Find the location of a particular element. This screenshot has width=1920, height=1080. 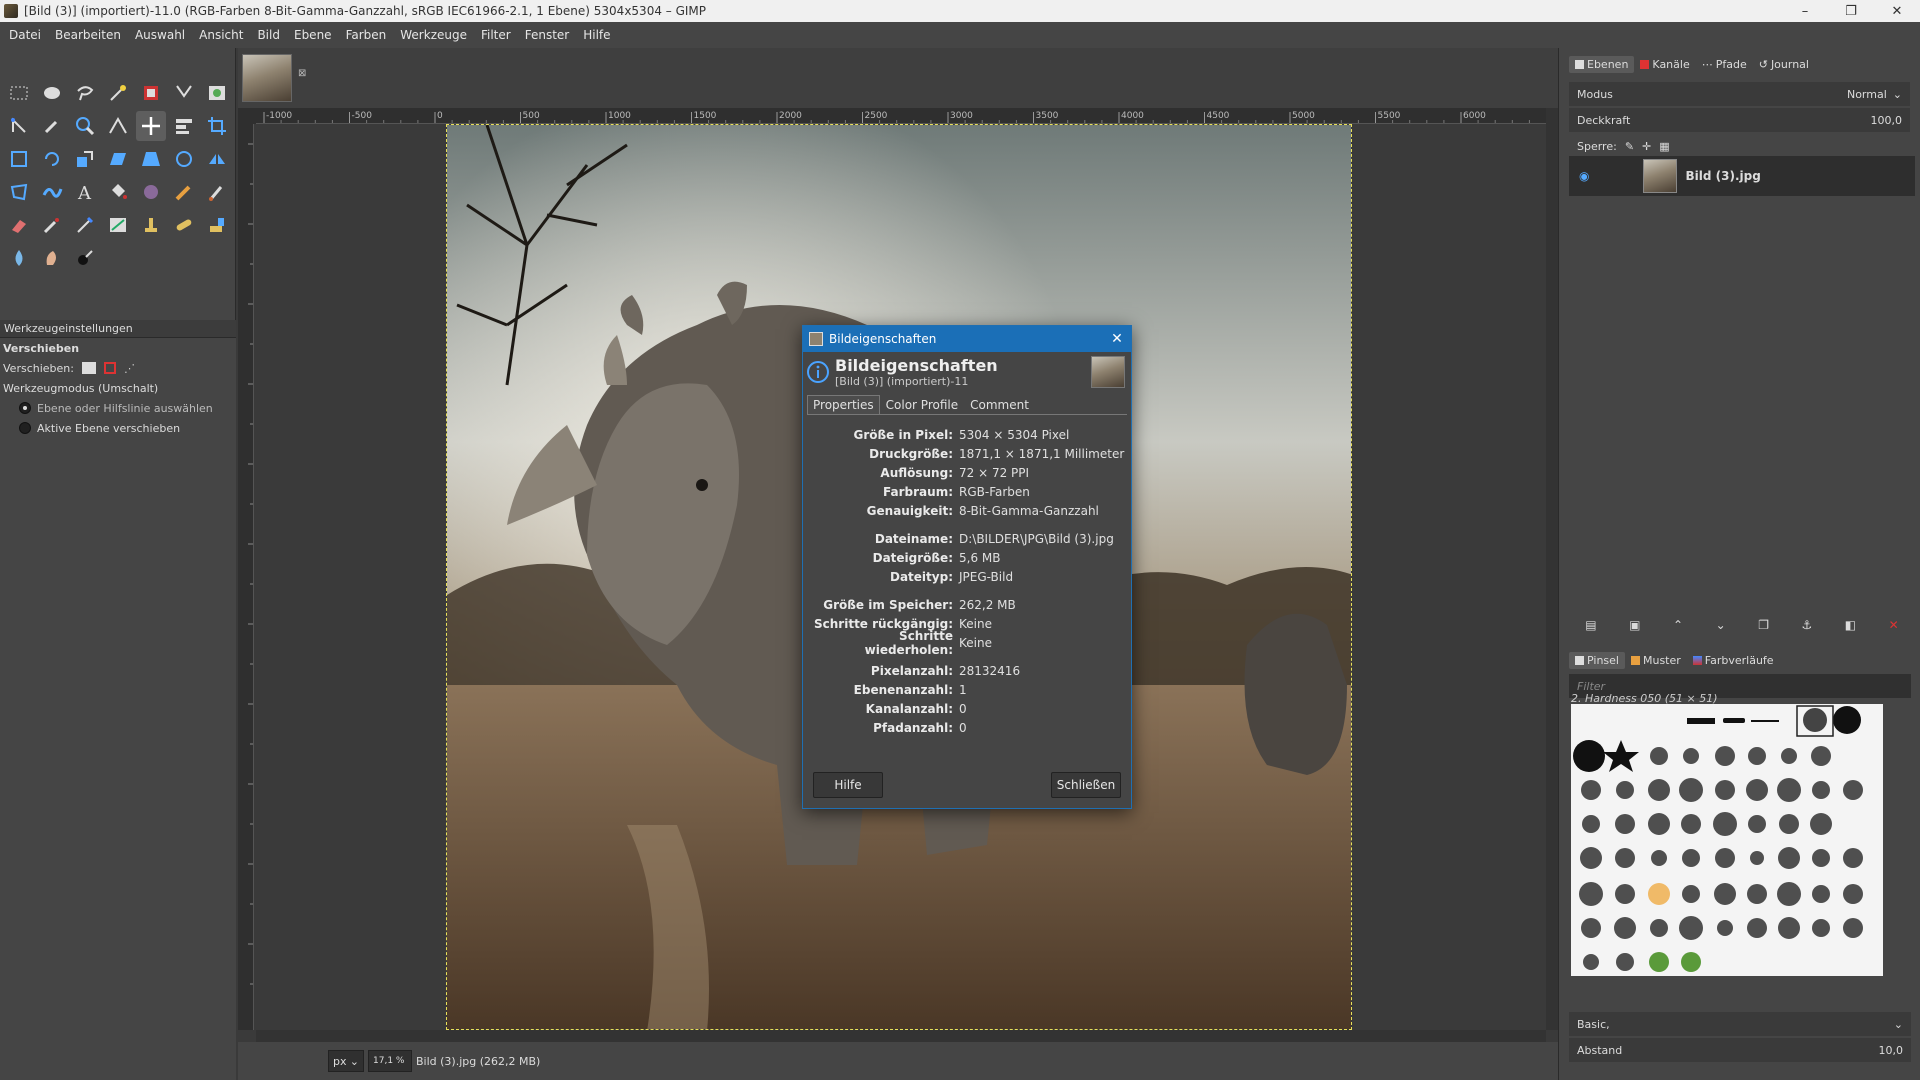

heal-tool is located at coordinates (184, 225).